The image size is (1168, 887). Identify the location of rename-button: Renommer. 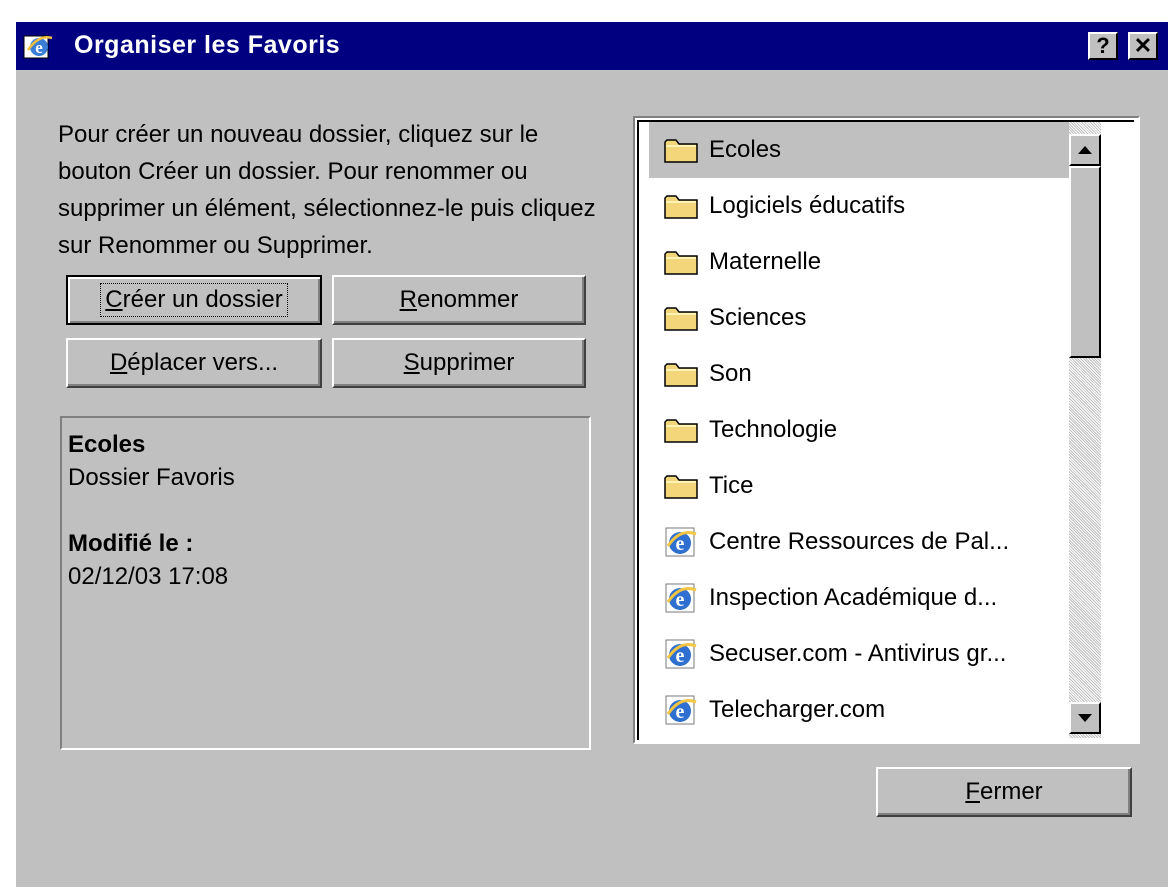
(459, 300).